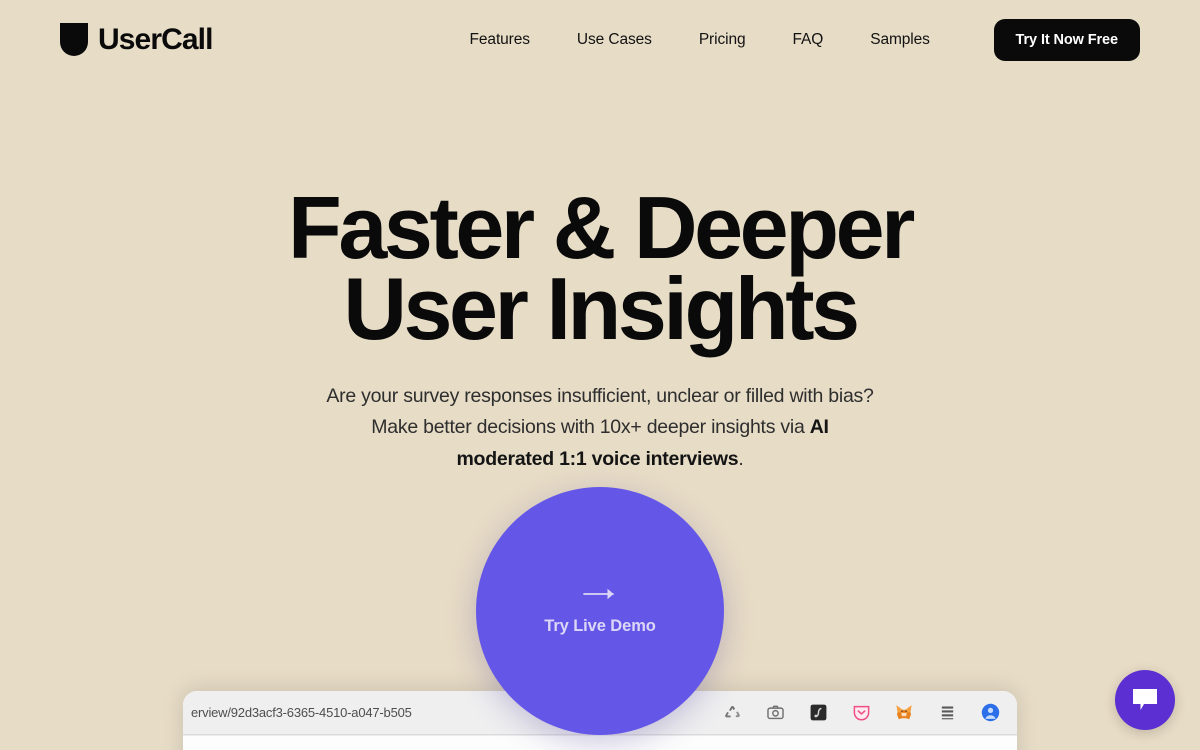 Image resolution: width=1200 pixels, height=750 pixels. Describe the element at coordinates (500, 40) in the screenshot. I see `nav-item-features: Features` at that location.